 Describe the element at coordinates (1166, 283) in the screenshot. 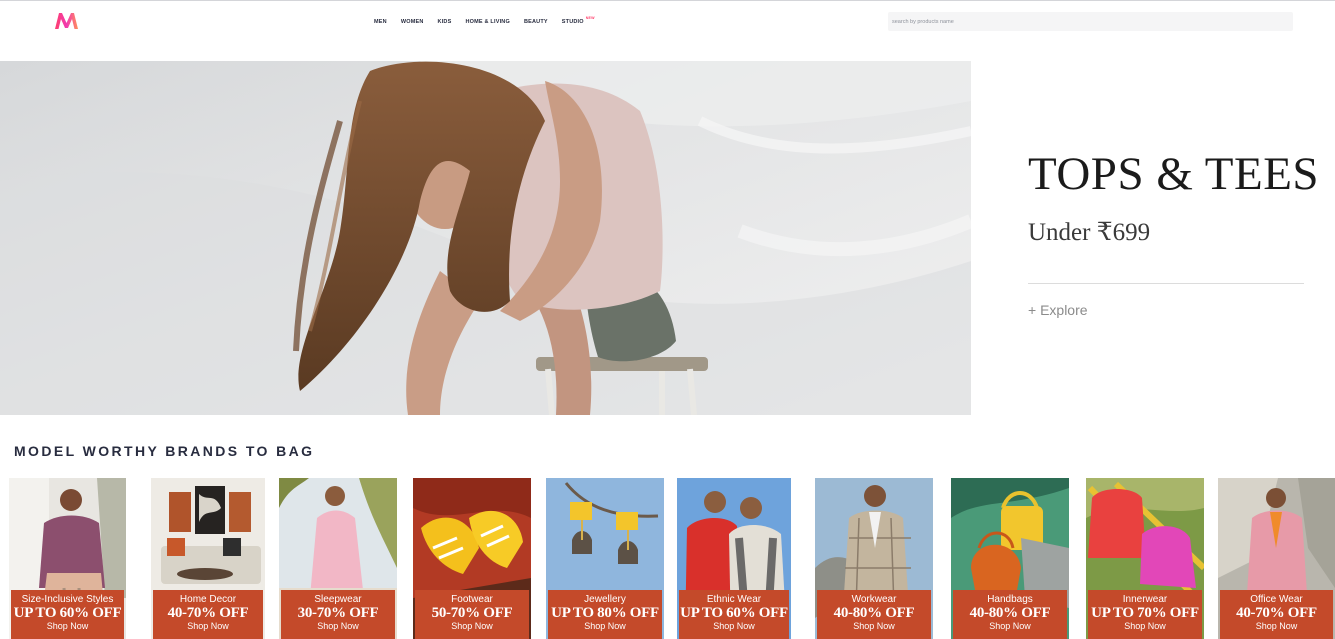

I see `hero-divider` at that location.